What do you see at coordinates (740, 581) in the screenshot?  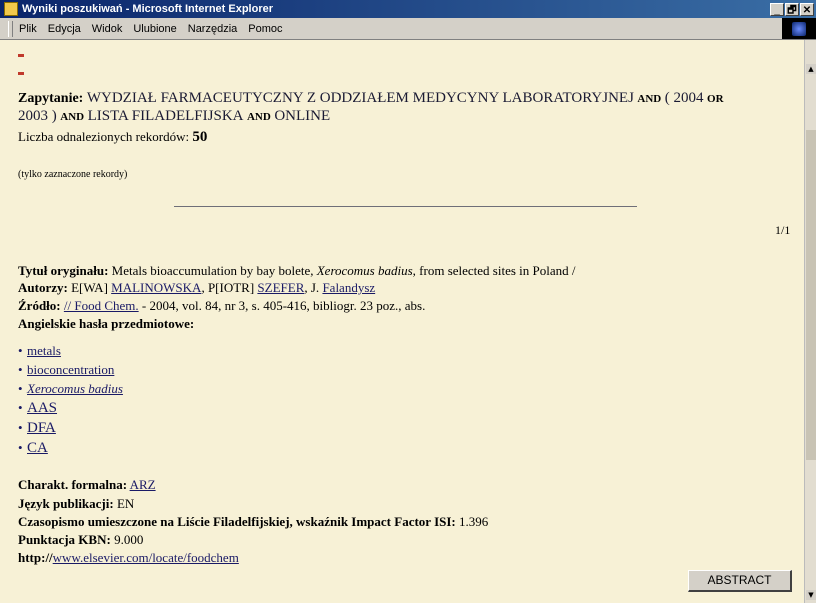 I see `abstract-button: ABSTRACT` at bounding box center [740, 581].